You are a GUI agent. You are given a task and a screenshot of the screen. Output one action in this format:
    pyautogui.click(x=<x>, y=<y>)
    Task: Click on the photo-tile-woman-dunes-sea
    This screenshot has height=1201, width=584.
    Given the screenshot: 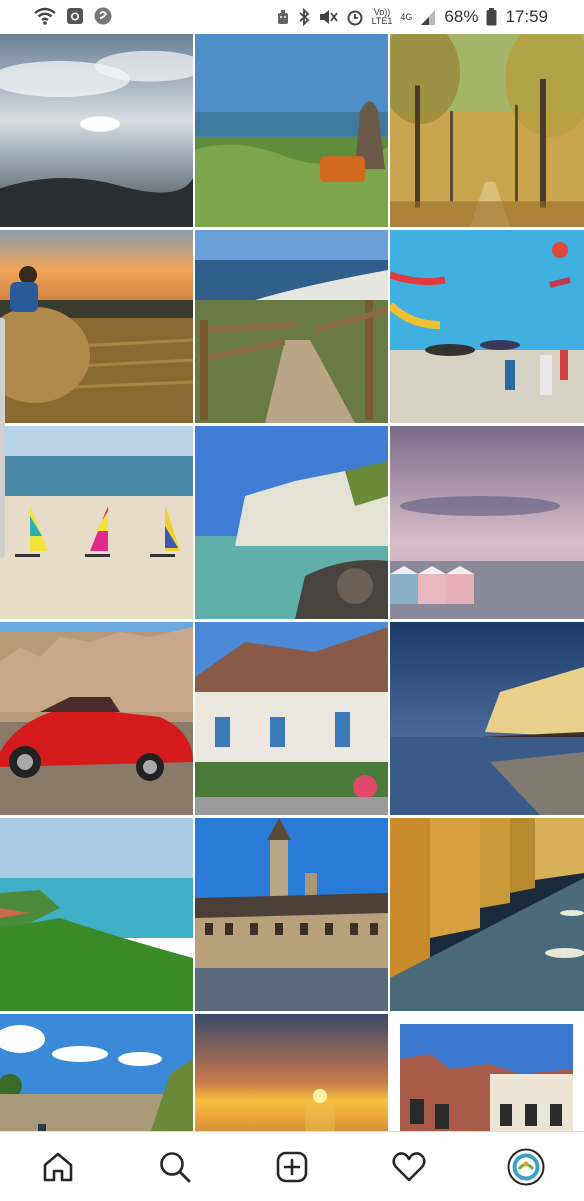 What is the action you would take?
    pyautogui.click(x=291, y=130)
    